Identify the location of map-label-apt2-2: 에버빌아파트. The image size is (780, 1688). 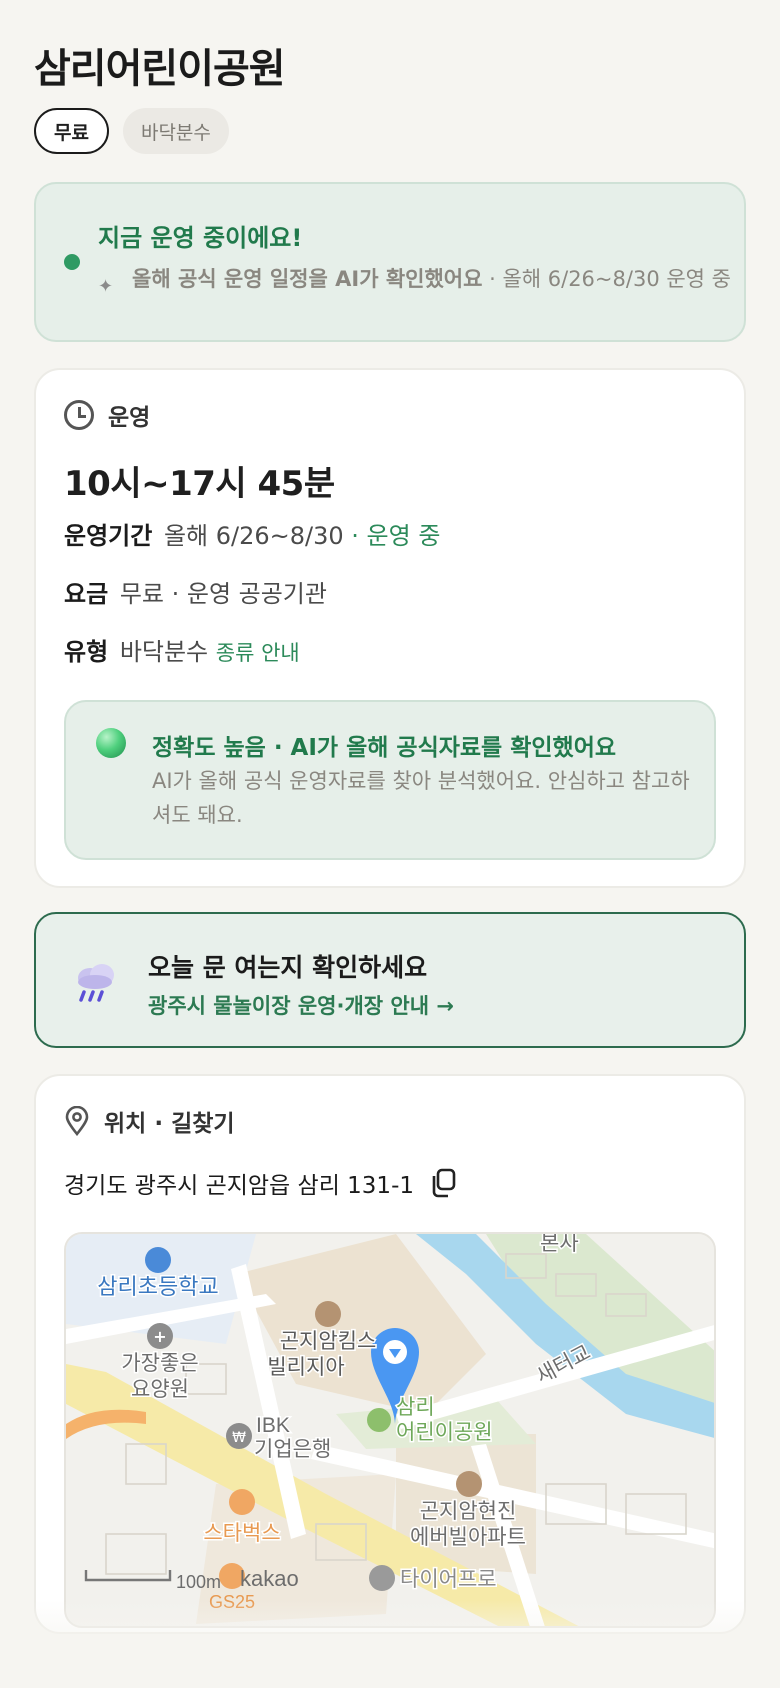
(468, 1537).